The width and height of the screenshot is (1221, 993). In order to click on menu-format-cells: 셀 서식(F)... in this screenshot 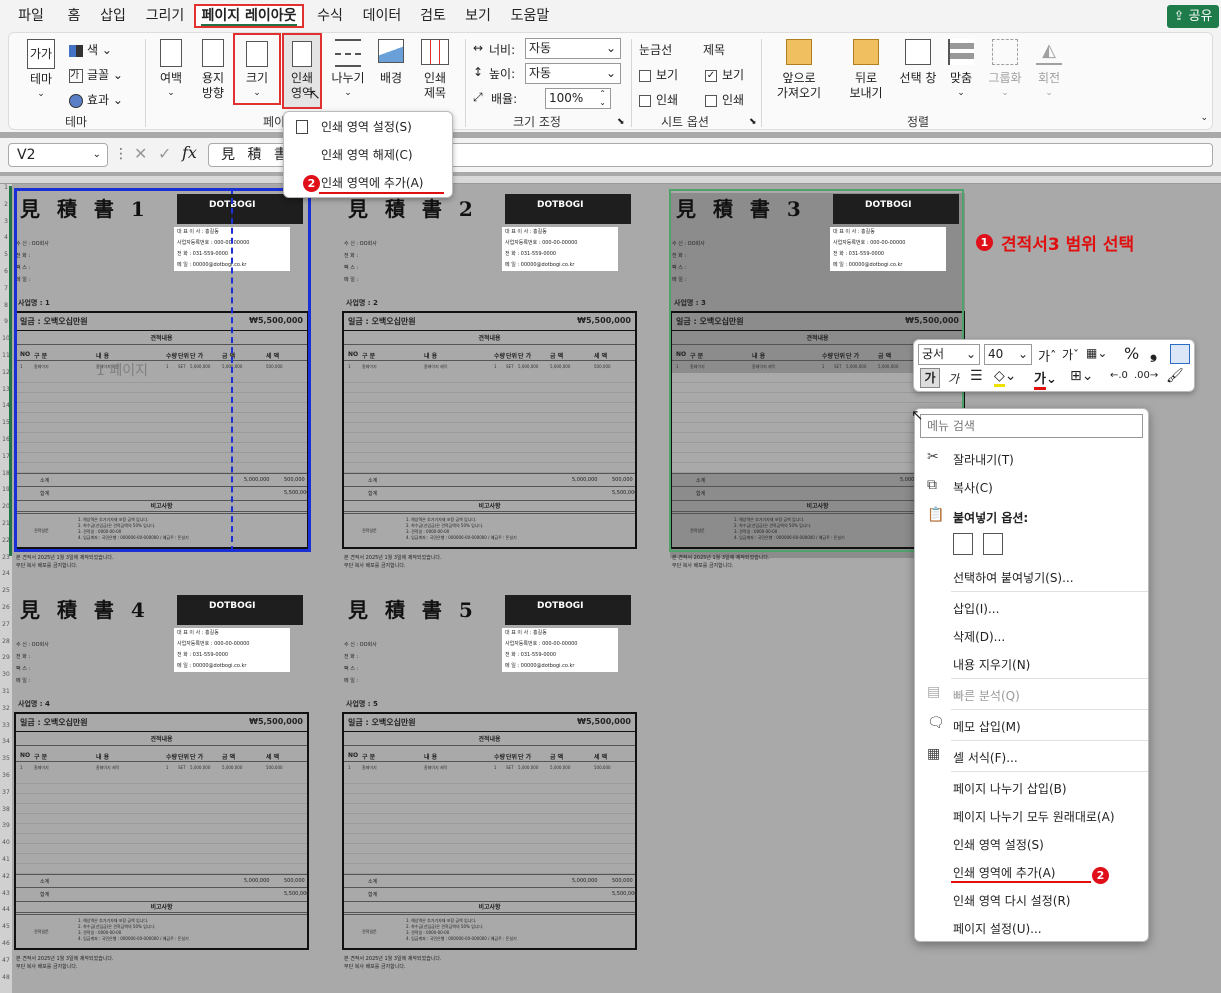, I will do `click(985, 757)`.